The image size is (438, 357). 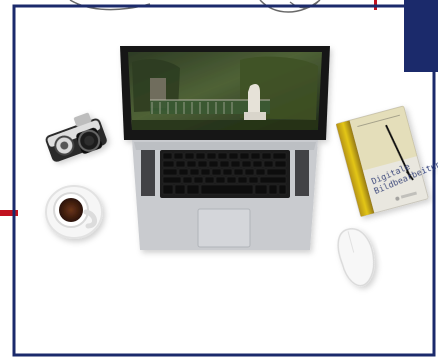 What do you see at coordinates (76, 137) in the screenshot?
I see `camera` at bounding box center [76, 137].